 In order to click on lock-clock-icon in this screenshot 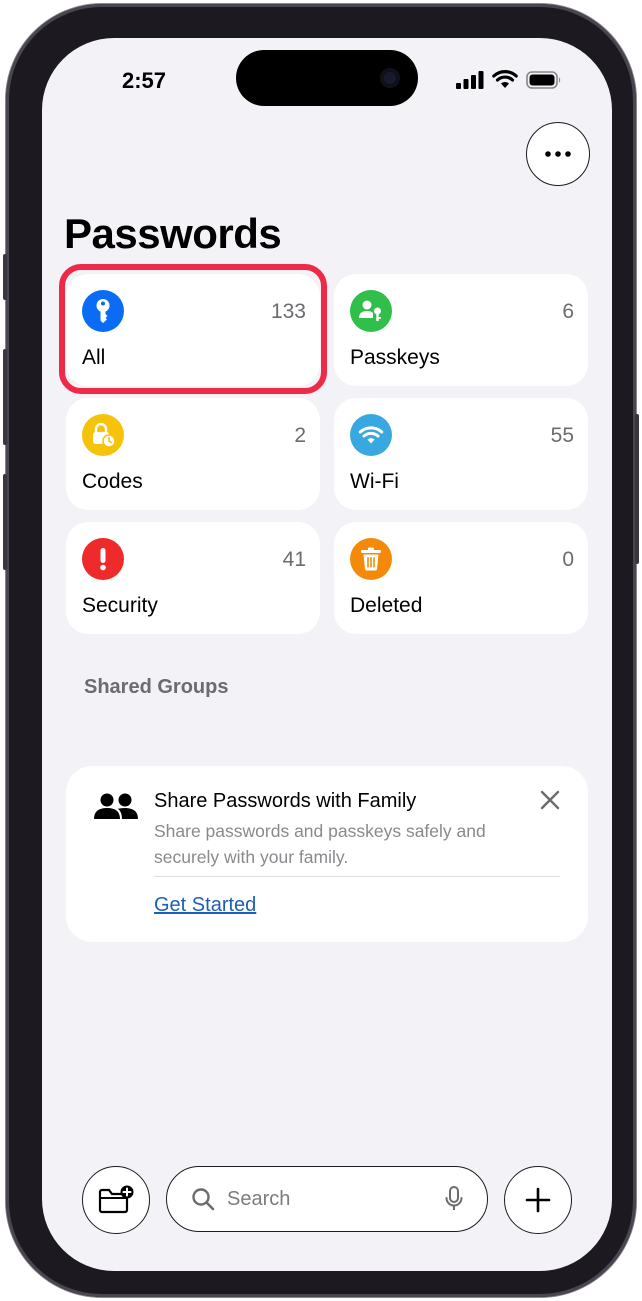, I will do `click(104, 435)`.